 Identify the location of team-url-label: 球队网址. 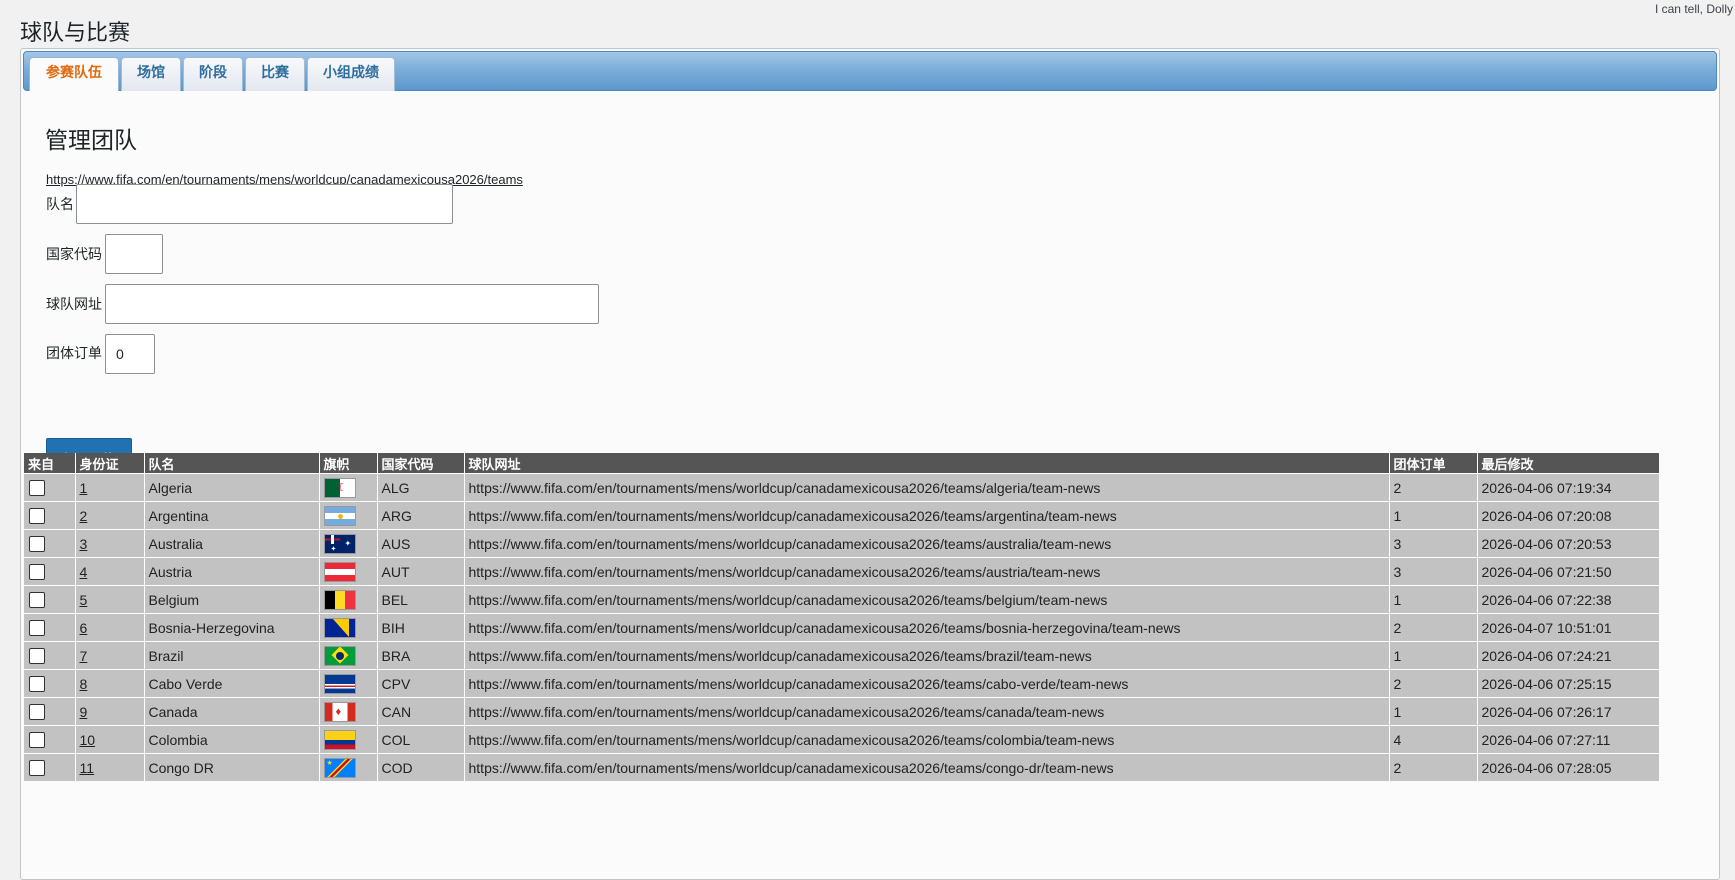
(74, 305).